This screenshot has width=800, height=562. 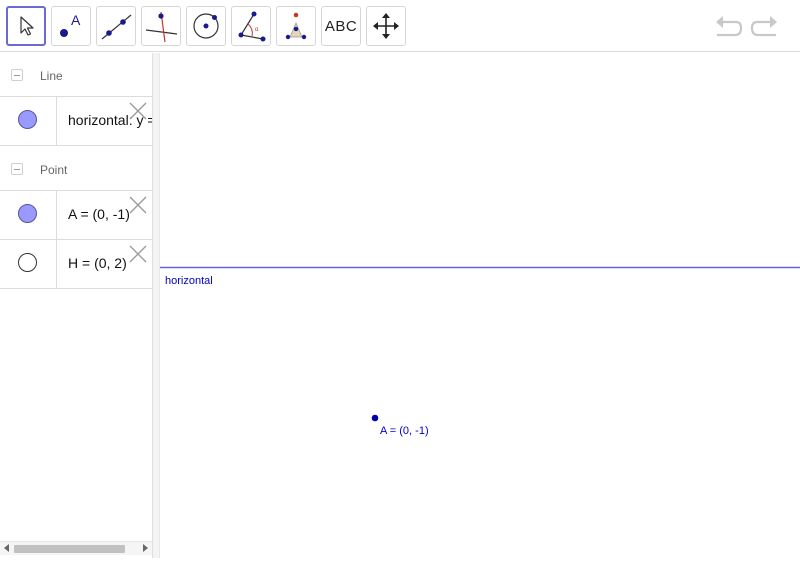 I want to click on group-label-point: Point, so click(x=54, y=170).